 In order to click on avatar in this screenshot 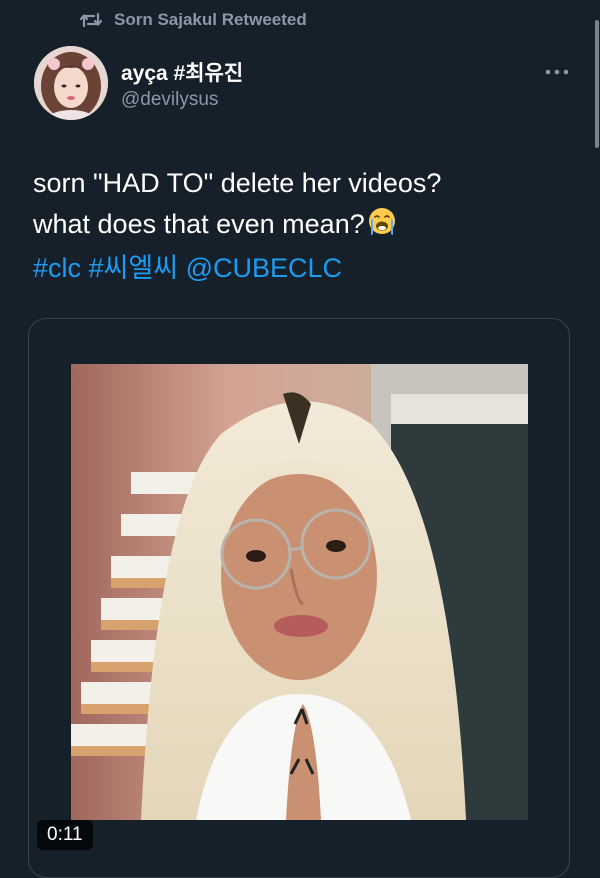, I will do `click(71, 83)`.